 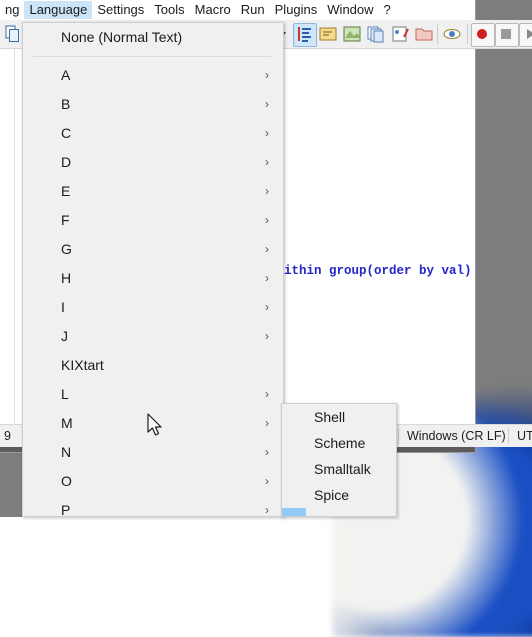 What do you see at coordinates (153, 249) in the screenshot?
I see `menu-item-g: G ›` at bounding box center [153, 249].